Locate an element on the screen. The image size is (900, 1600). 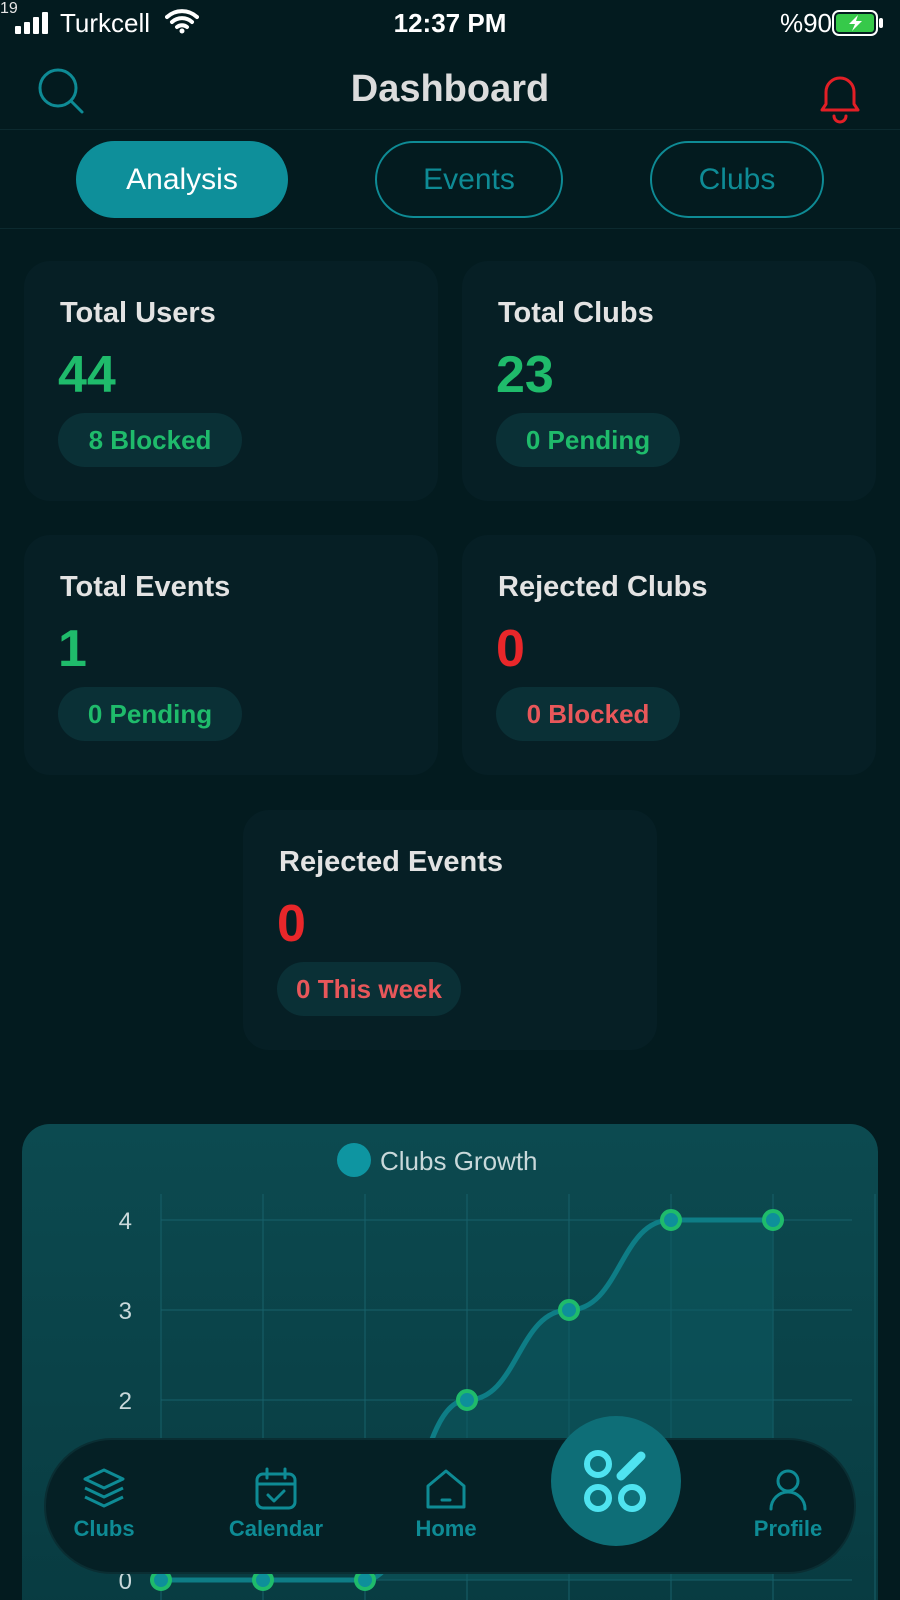
y-tick-label: 4 is located at coordinates (125, 1221).